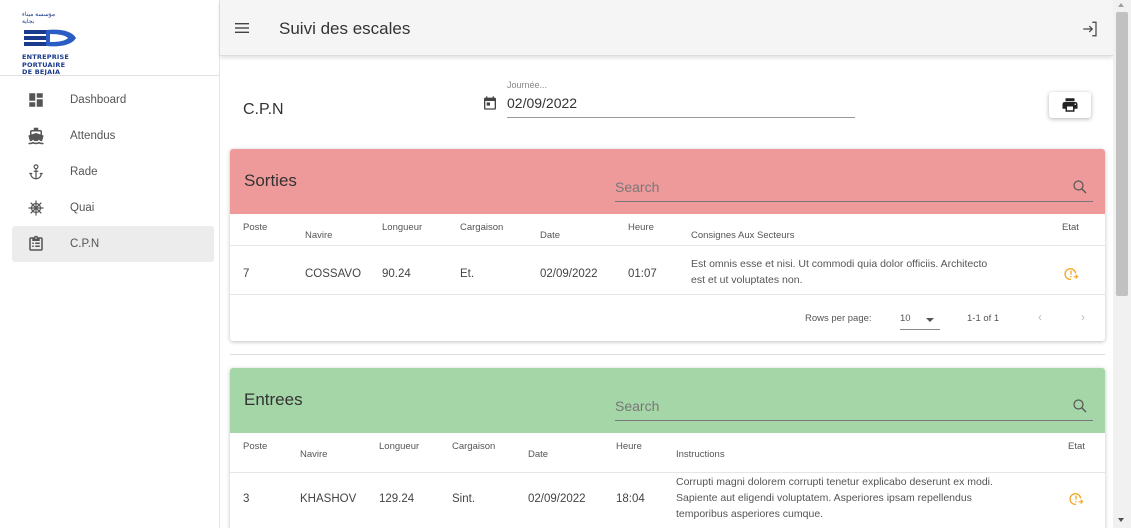  What do you see at coordinates (98, 100) in the screenshot?
I see `sidebar-item-label: Dashboard` at bounding box center [98, 100].